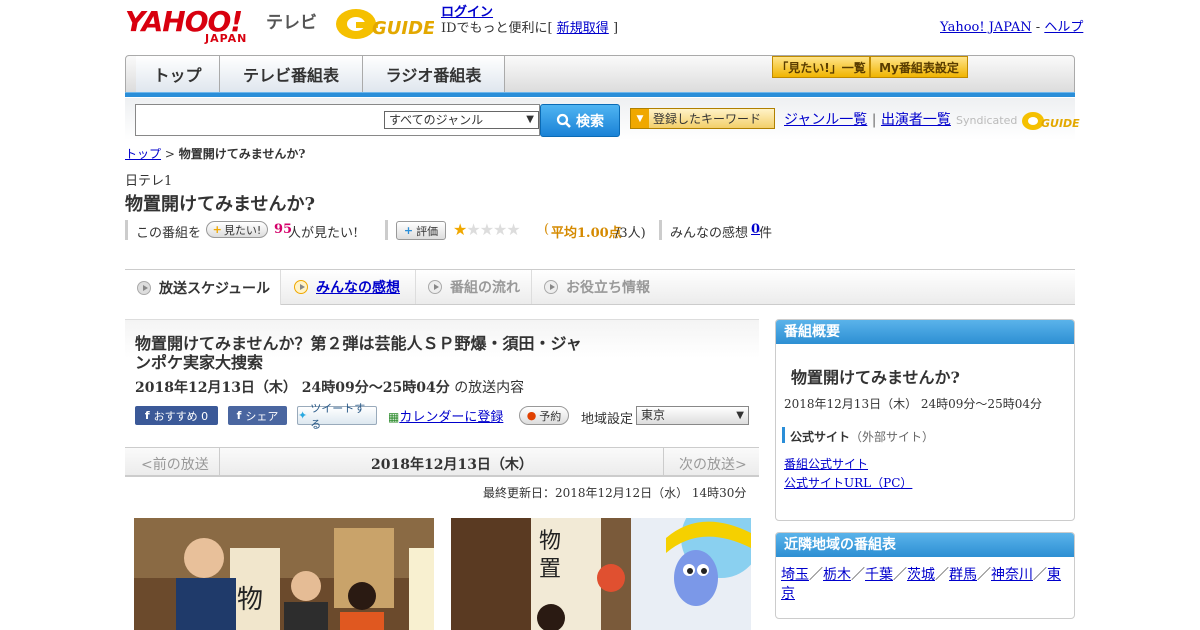  Describe the element at coordinates (916, 120) in the screenshot. I see `cast-list-link: 出演者一覧` at that location.